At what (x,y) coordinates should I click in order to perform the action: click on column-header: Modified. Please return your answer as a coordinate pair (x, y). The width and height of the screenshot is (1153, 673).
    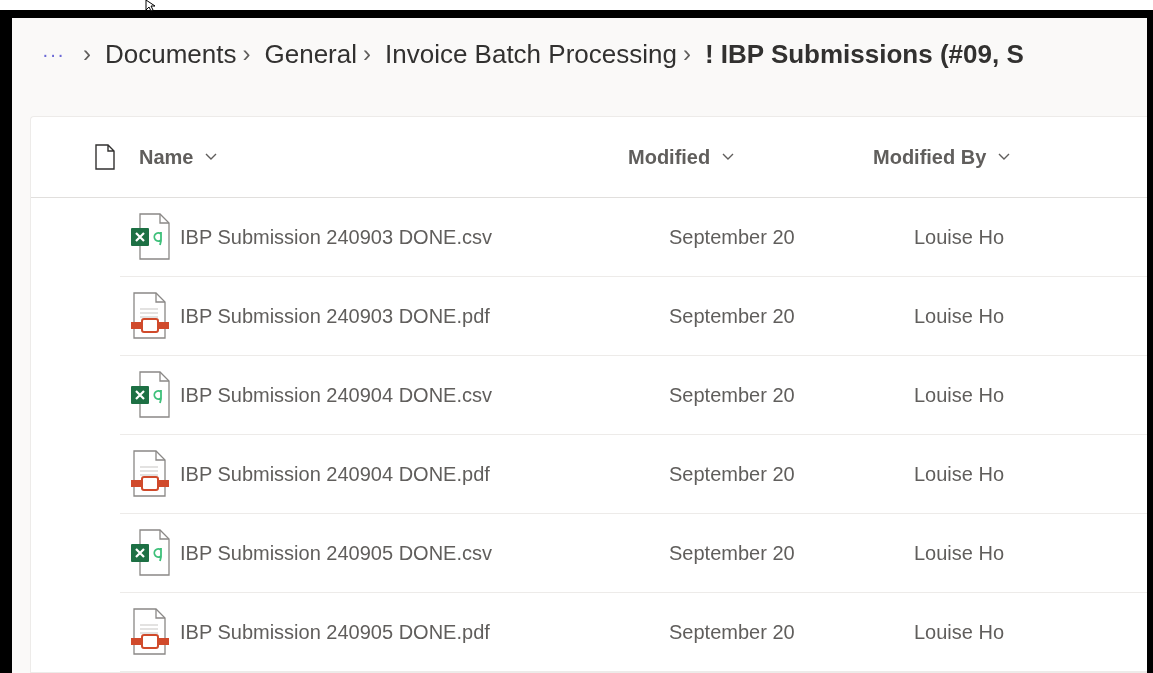
    Looking at the image, I should click on (750, 157).